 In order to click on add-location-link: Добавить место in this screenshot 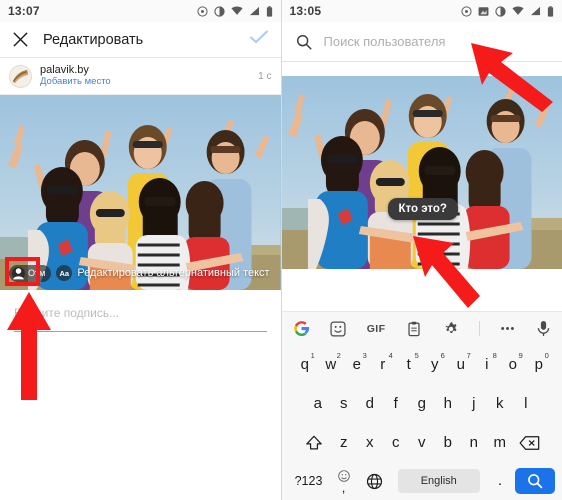, I will do `click(75, 82)`.